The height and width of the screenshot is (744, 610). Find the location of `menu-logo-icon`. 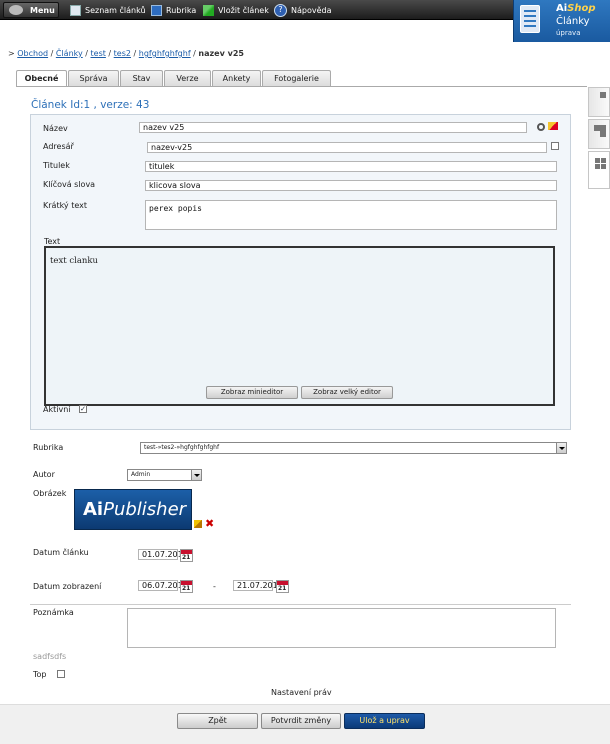

menu-logo-icon is located at coordinates (16, 10).